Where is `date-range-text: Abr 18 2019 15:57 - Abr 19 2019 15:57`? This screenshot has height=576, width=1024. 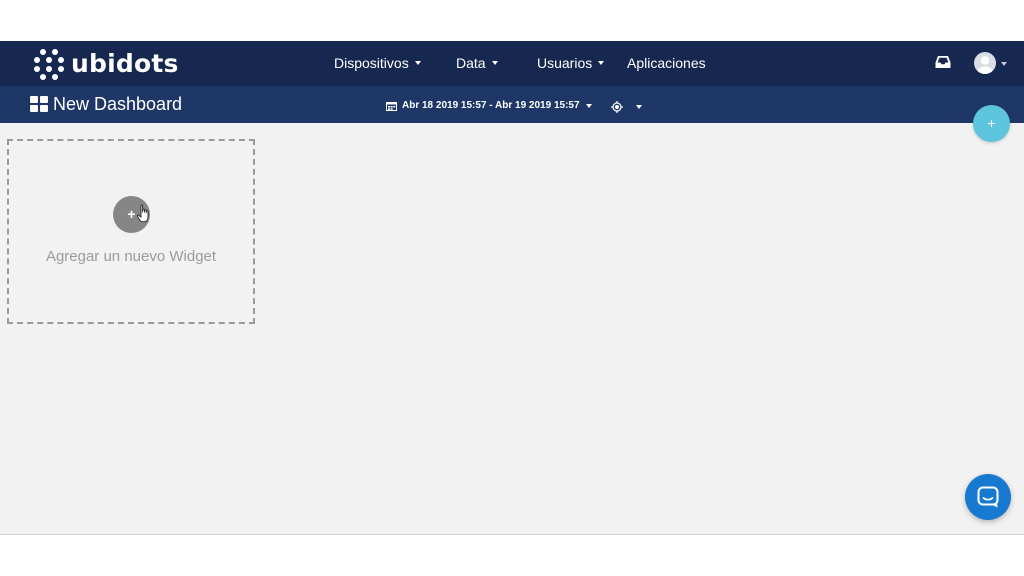
date-range-text: Abr 18 2019 15:57 - Abr 19 2019 15:57 is located at coordinates (491, 105).